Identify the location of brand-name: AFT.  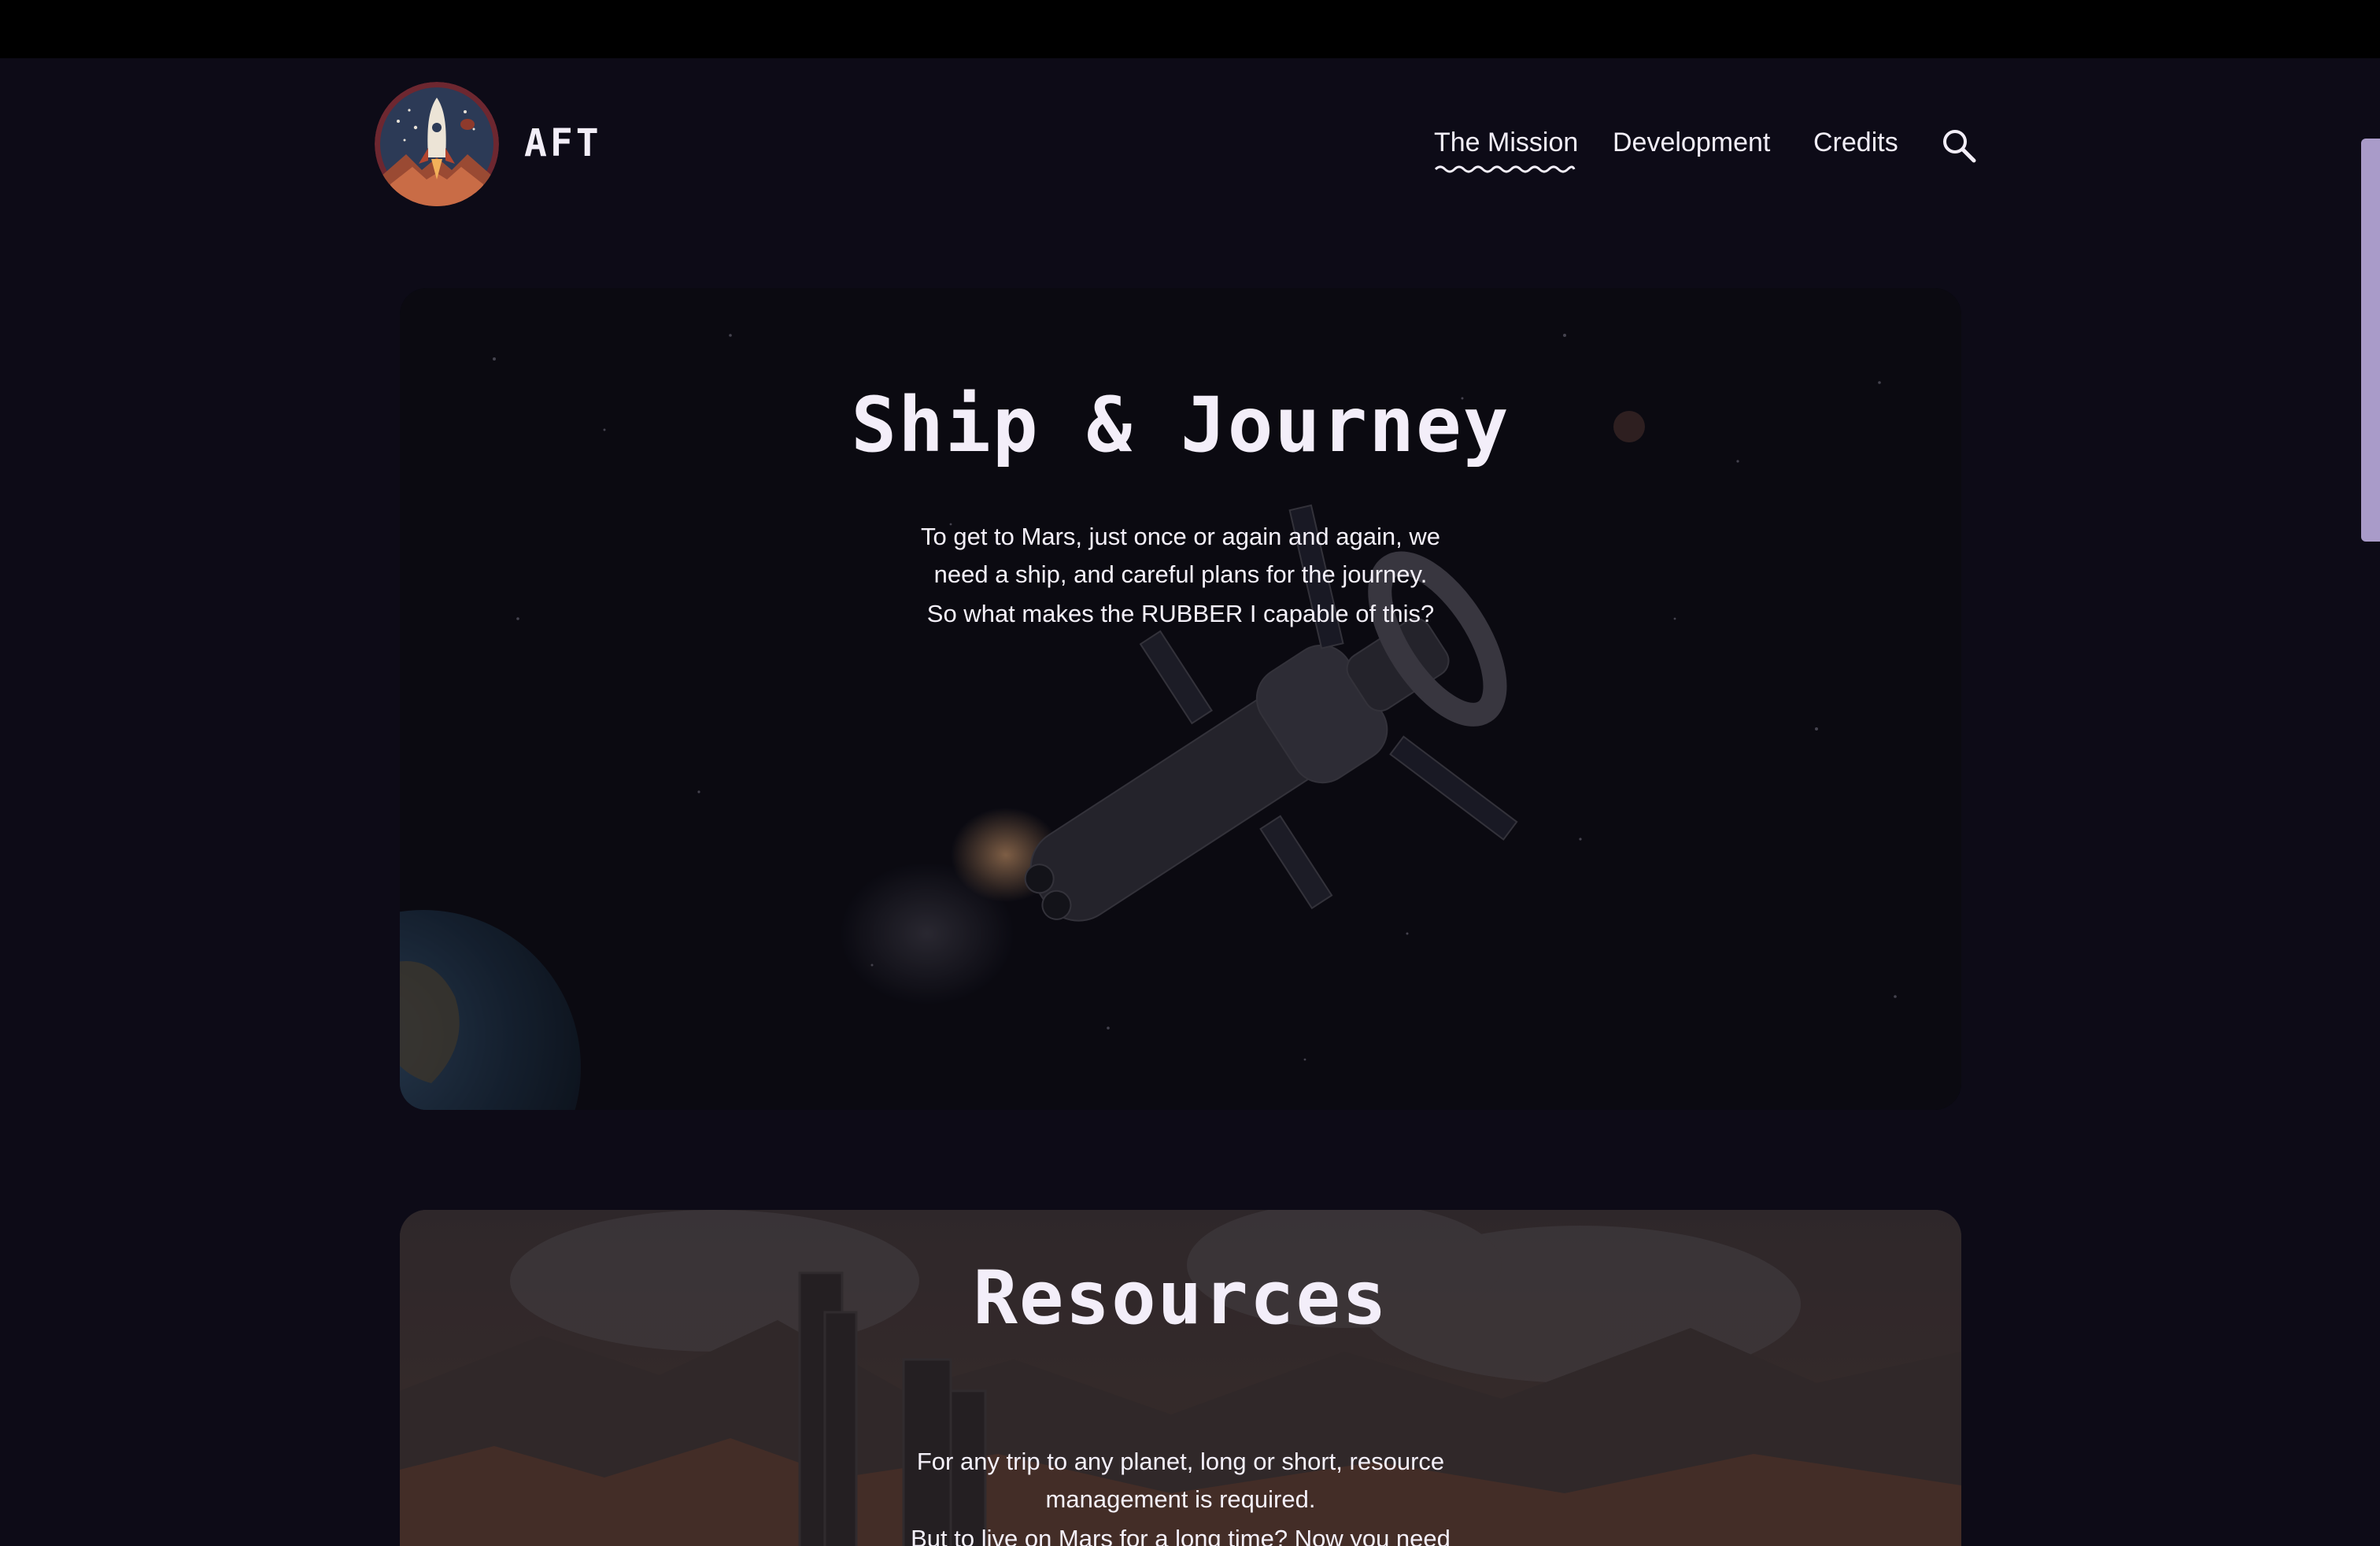
(563, 143).